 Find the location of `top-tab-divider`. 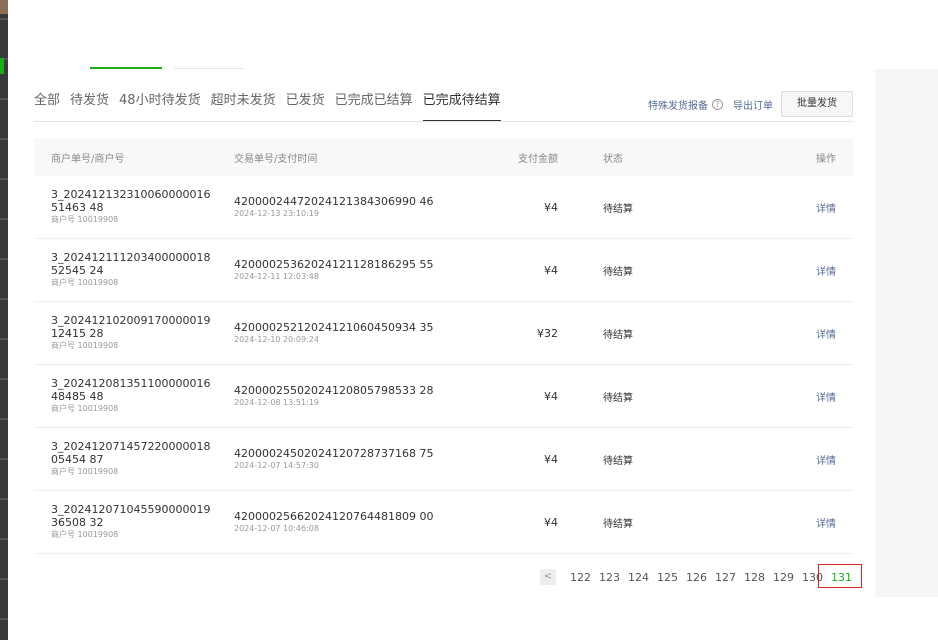

top-tab-divider is located at coordinates (209, 68).